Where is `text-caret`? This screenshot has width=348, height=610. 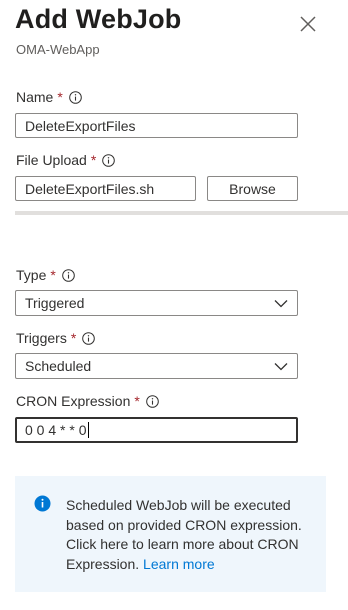
text-caret is located at coordinates (88, 430).